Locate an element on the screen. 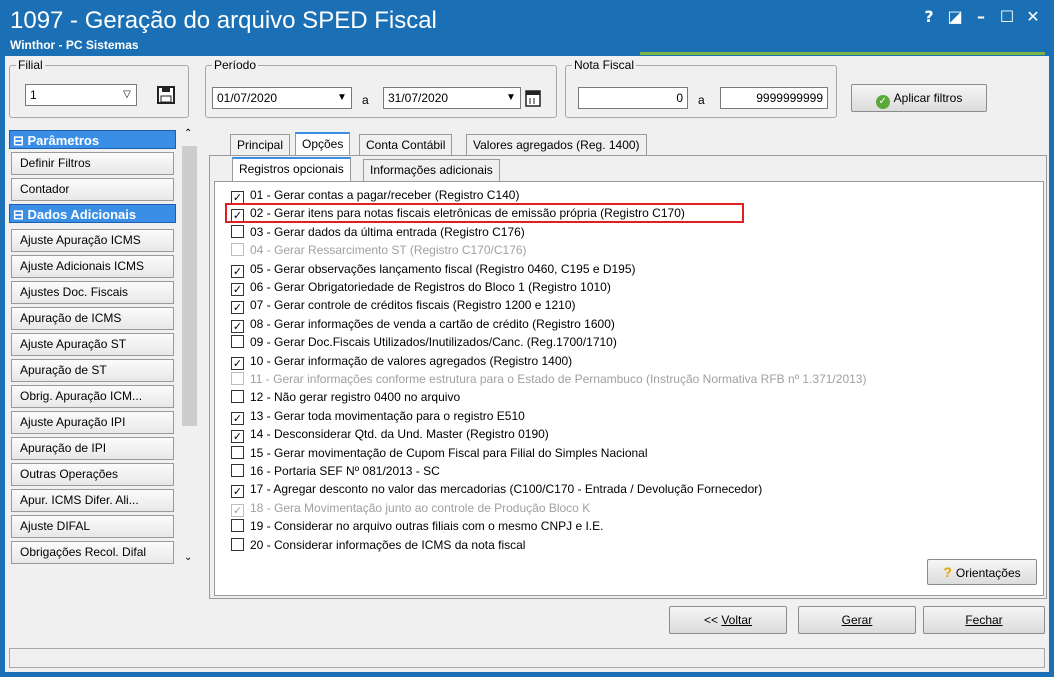 The height and width of the screenshot is (677, 1054). subtab-informacoes-adicionais: Informações adicionais is located at coordinates (431, 170).